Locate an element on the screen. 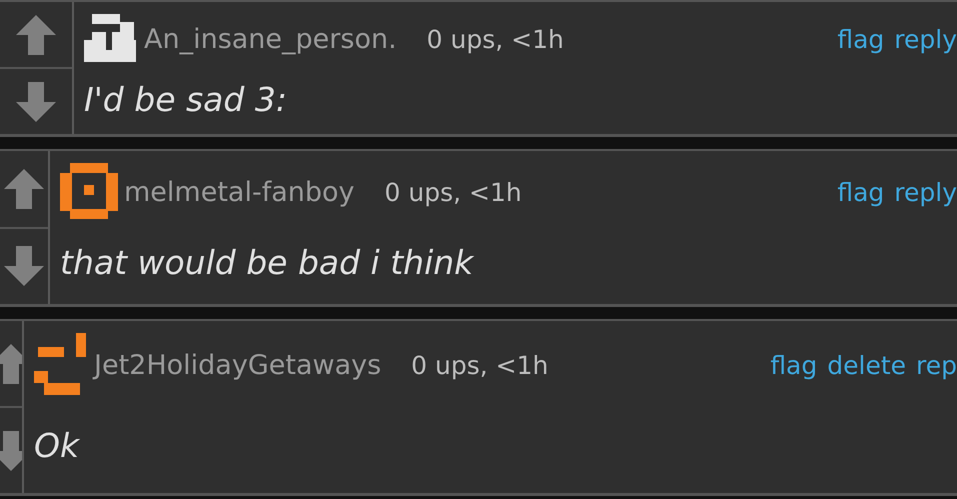 Image resolution: width=957 pixels, height=499 pixels. username: An_insane_person. is located at coordinates (270, 39).